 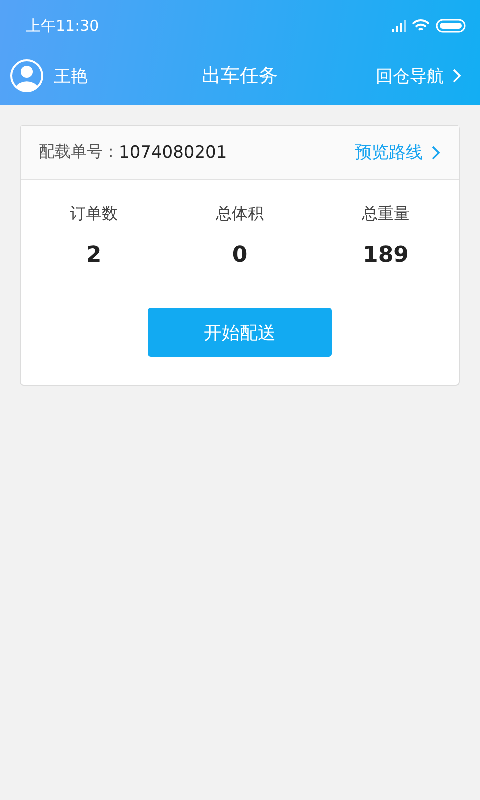 What do you see at coordinates (173, 152) in the screenshot?
I see `load-number: 1074080201` at bounding box center [173, 152].